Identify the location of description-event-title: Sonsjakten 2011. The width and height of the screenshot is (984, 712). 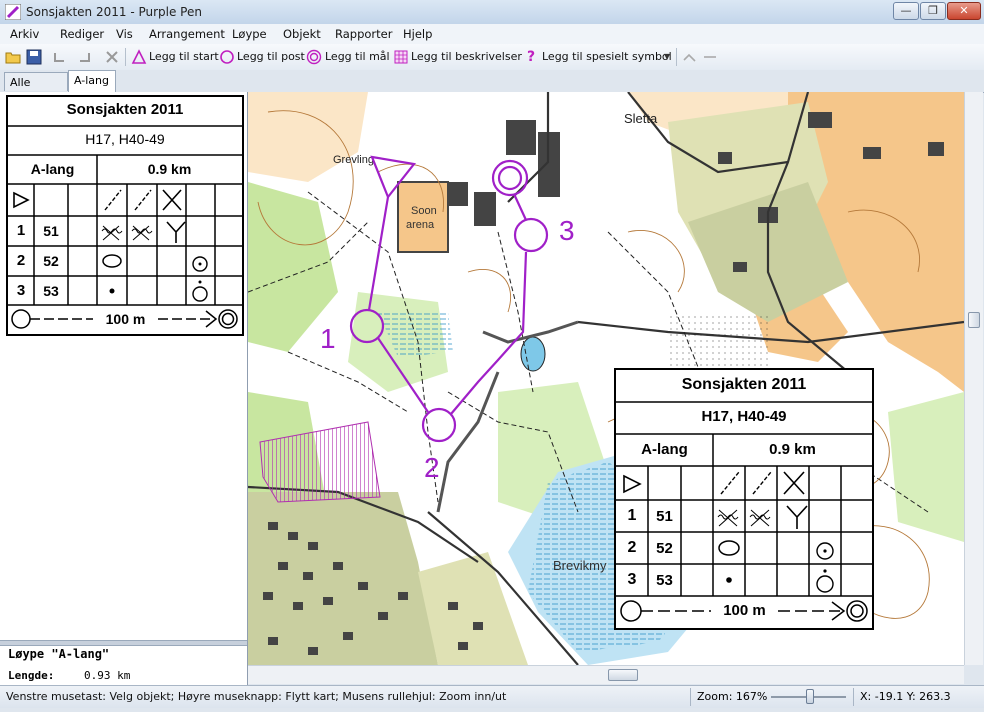
(125, 109).